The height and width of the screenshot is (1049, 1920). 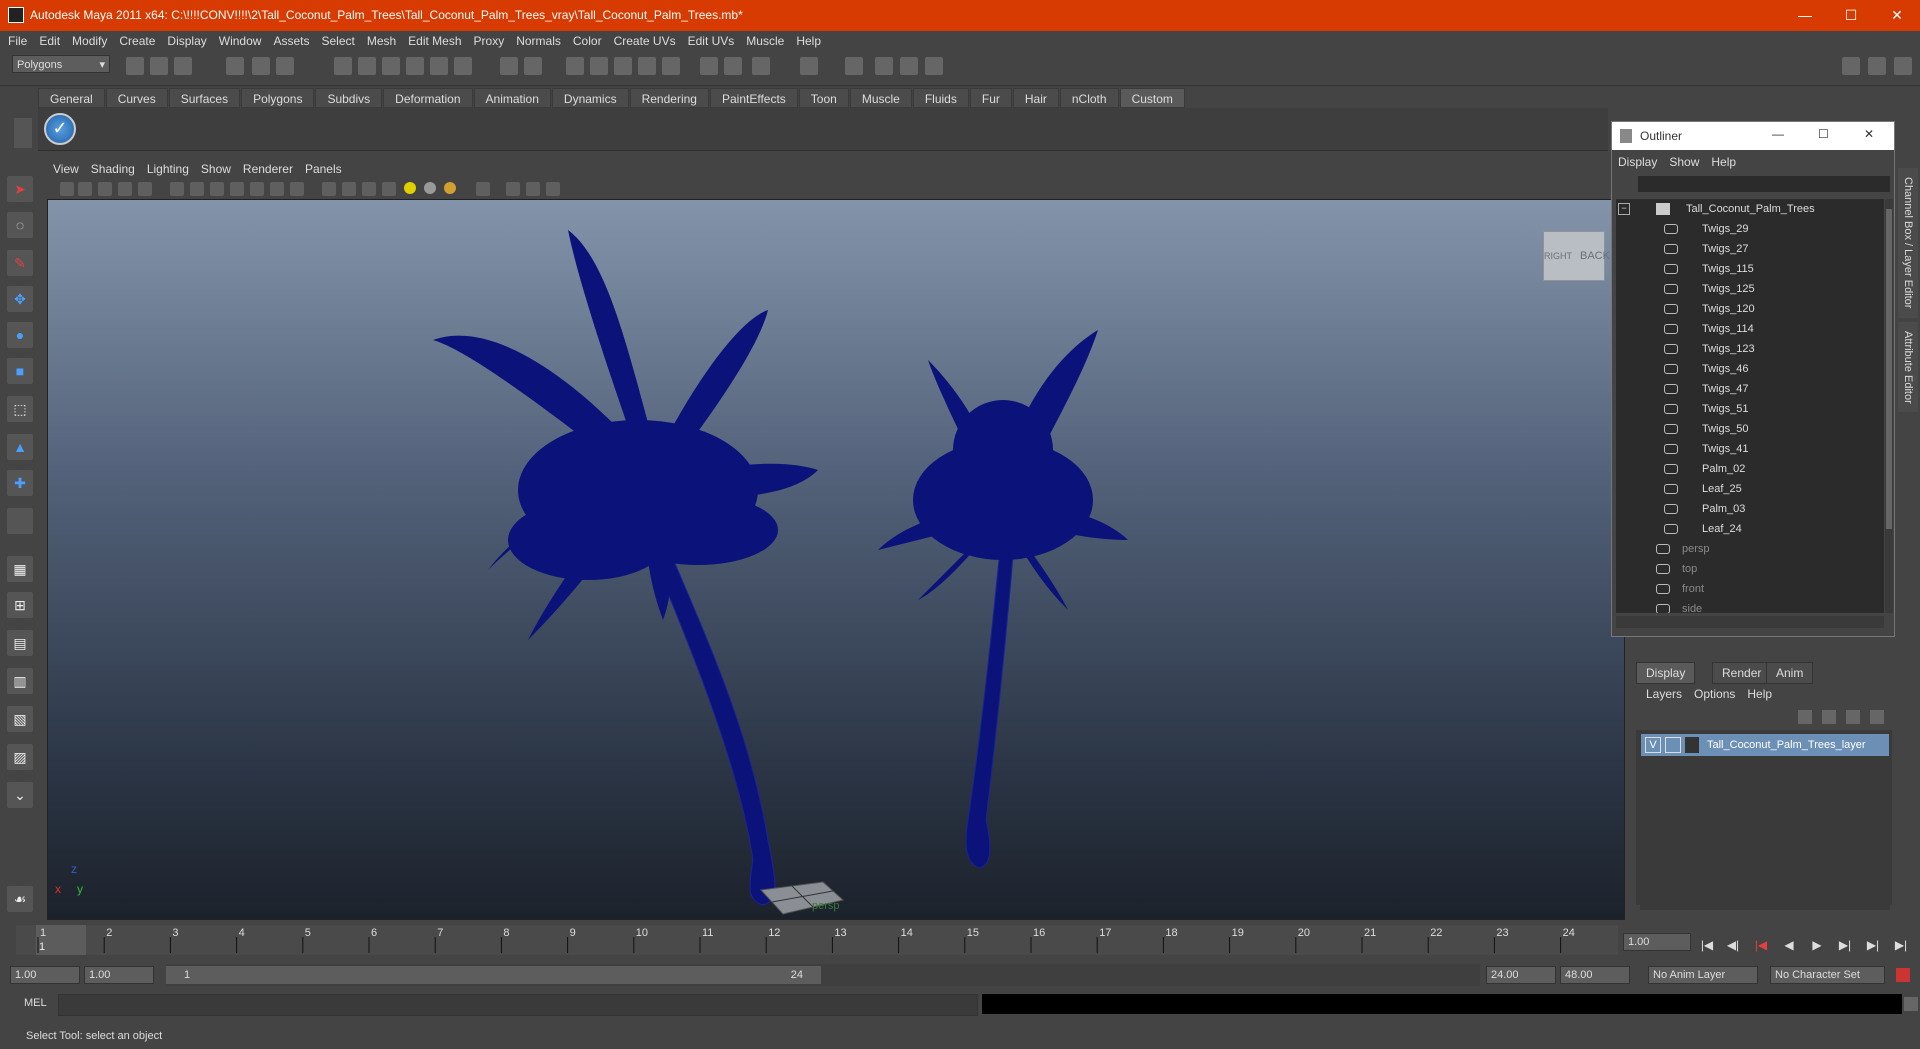 I want to click on field-chart-icon, so click(x=257, y=189).